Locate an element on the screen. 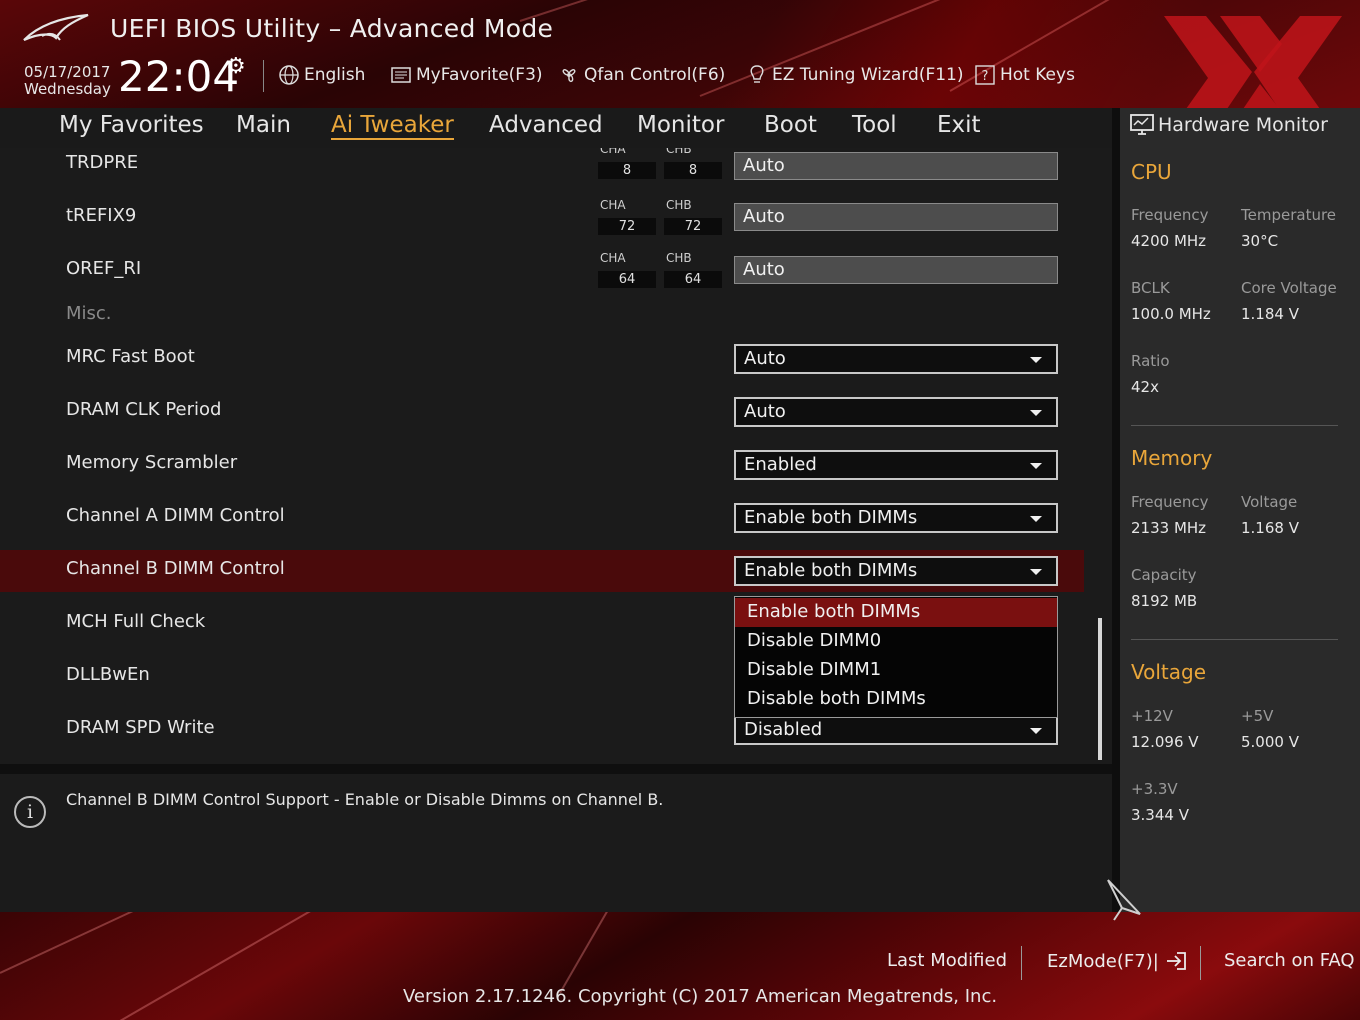 The height and width of the screenshot is (1020, 1360). setting-row-memory-scrambler: Memory Scrambler Enabled is located at coordinates (542, 465).